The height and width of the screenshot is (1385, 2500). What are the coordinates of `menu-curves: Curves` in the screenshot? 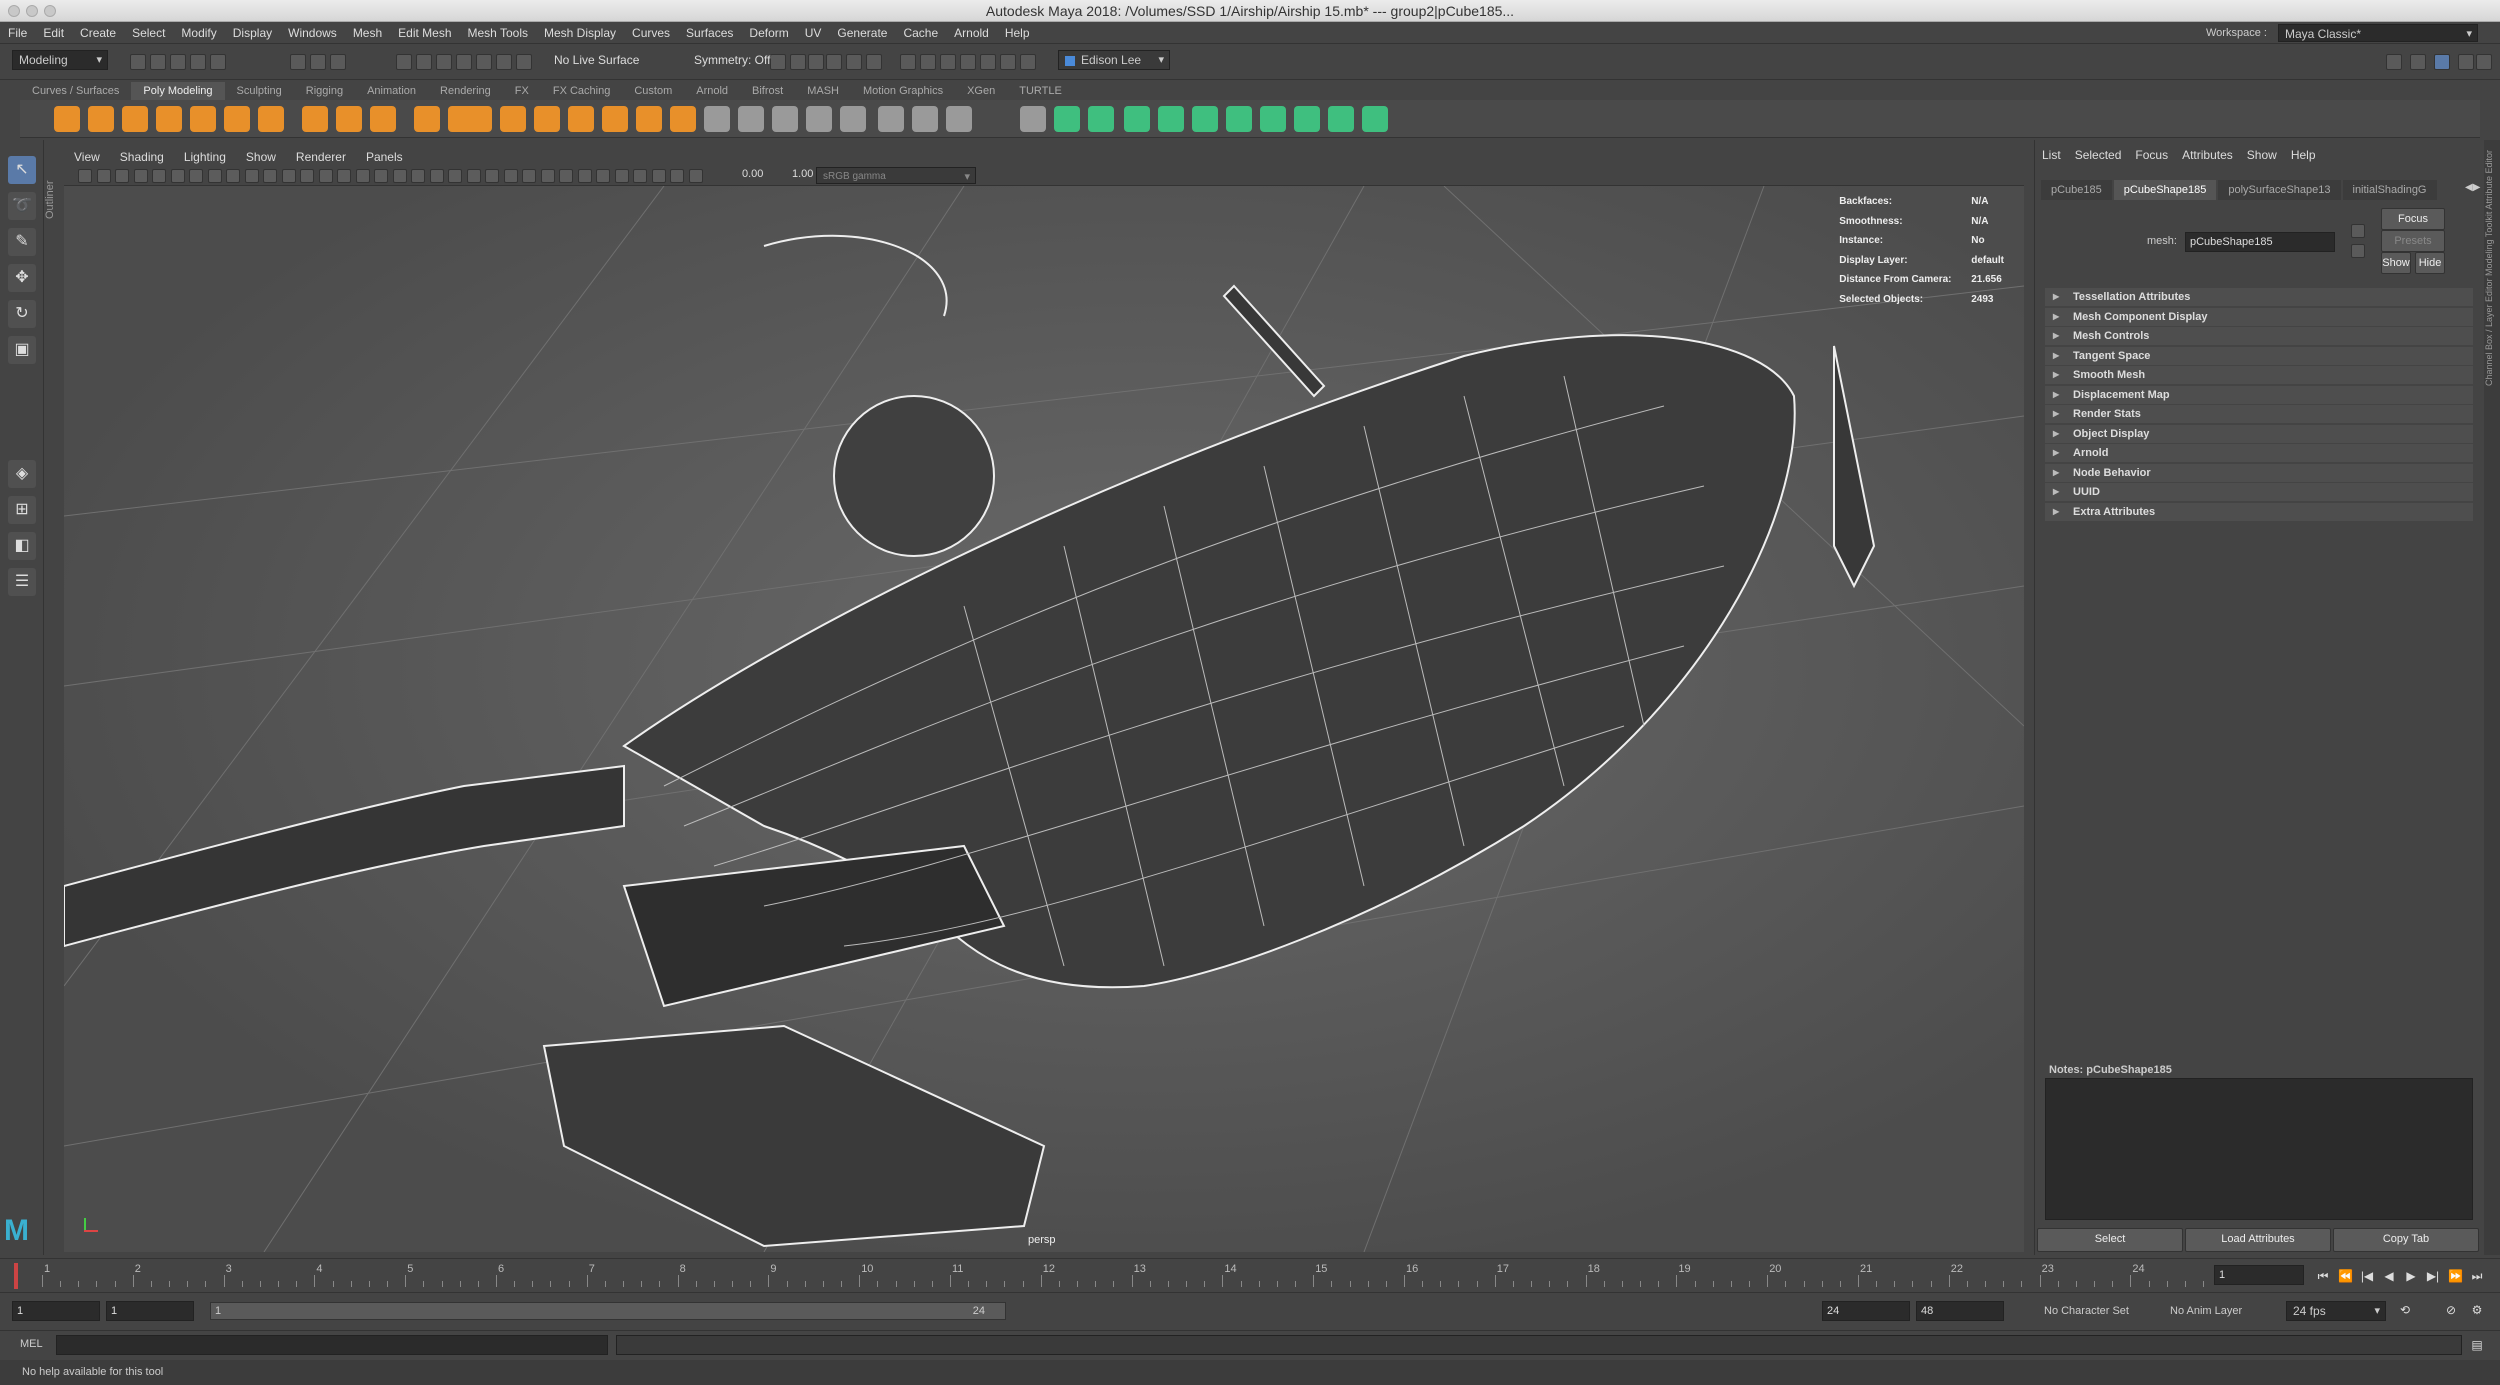 It's located at (651, 33).